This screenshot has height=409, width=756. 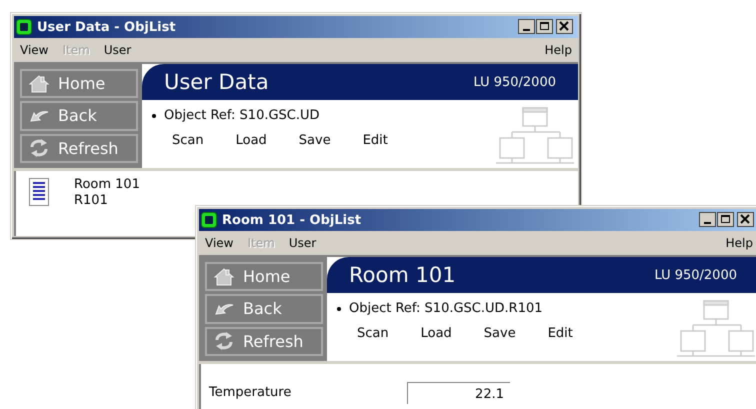 I want to click on object-id: R101, so click(x=91, y=201).